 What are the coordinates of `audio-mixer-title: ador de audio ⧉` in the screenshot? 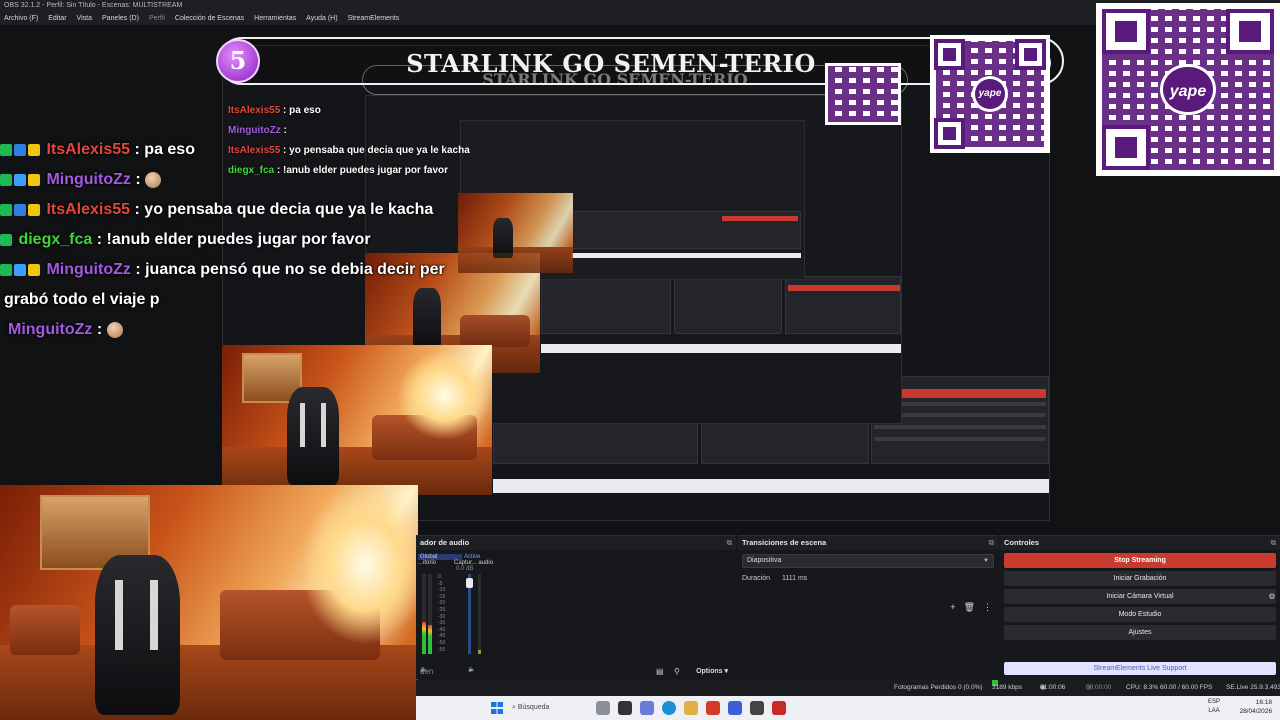 It's located at (576, 543).